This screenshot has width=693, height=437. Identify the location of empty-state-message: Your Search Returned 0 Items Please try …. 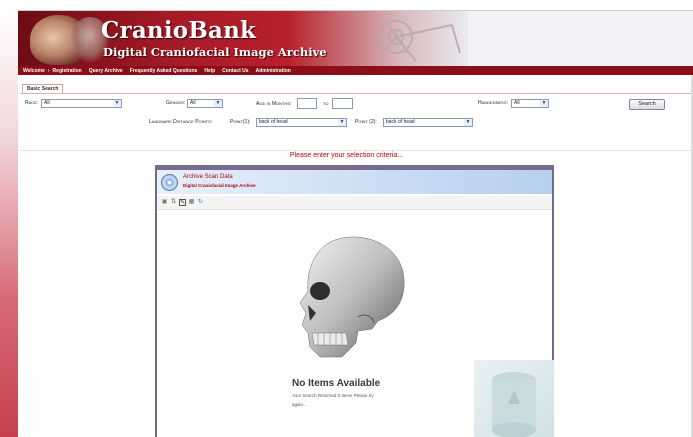
(333, 400).